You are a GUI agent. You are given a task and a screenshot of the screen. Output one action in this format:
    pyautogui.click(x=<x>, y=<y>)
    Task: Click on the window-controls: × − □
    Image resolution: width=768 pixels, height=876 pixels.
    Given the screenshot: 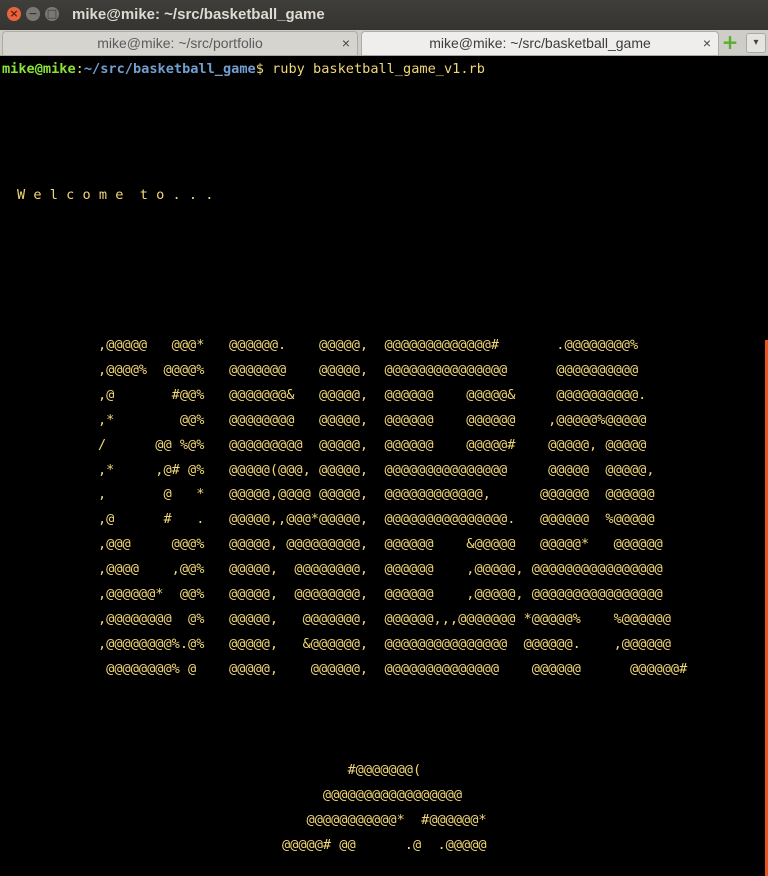 What is the action you would take?
    pyautogui.click(x=33, y=14)
    